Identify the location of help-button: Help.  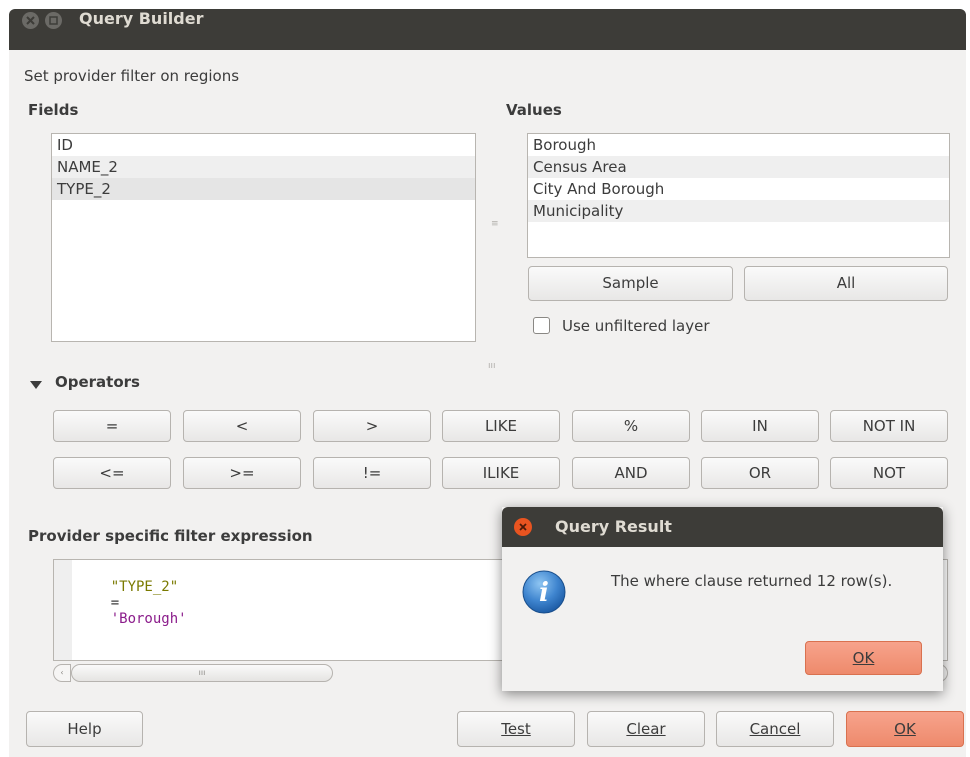
(84, 729).